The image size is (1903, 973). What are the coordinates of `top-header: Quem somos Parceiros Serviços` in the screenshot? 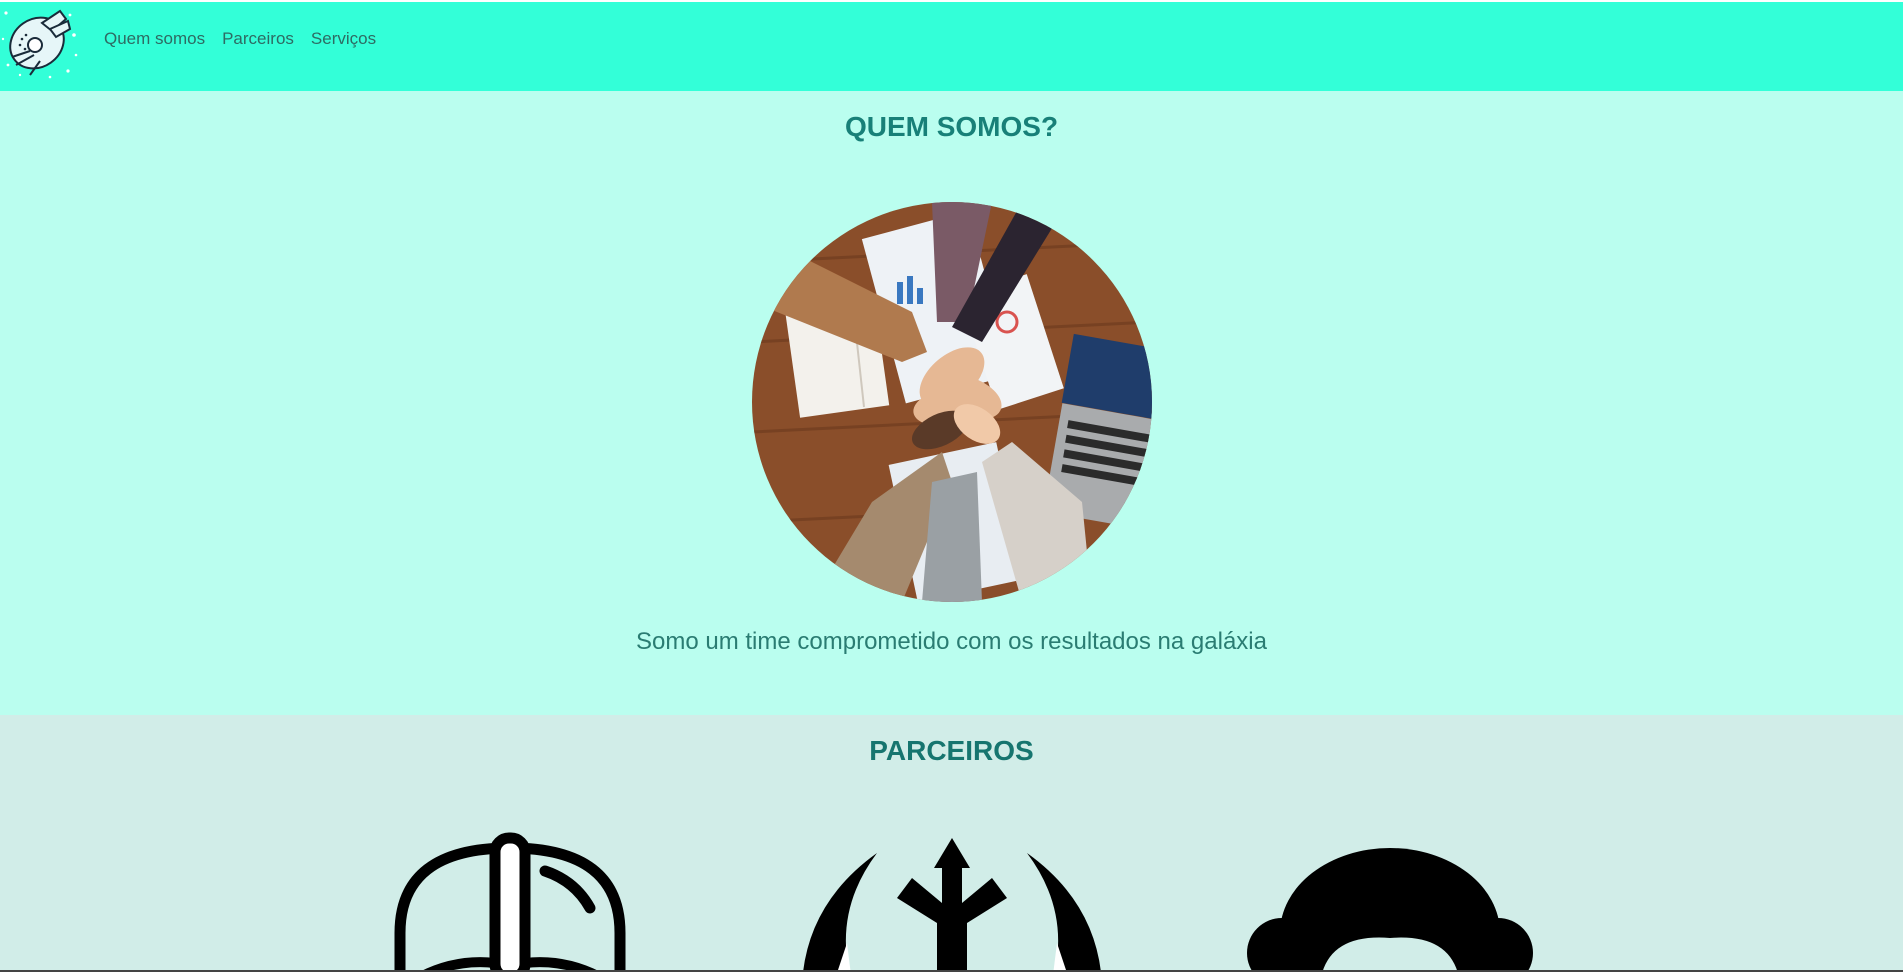 It's located at (951, 46).